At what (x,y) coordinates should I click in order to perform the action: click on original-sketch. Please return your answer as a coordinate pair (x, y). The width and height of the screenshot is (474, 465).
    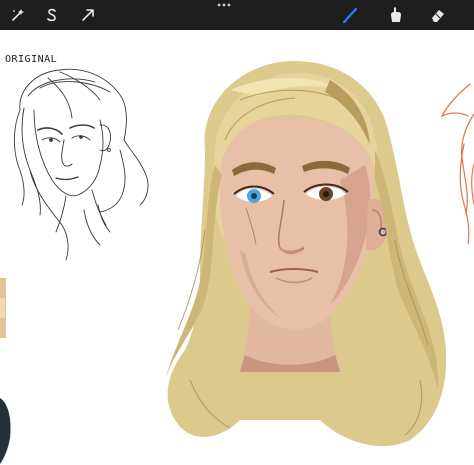
    Looking at the image, I should click on (81, 164).